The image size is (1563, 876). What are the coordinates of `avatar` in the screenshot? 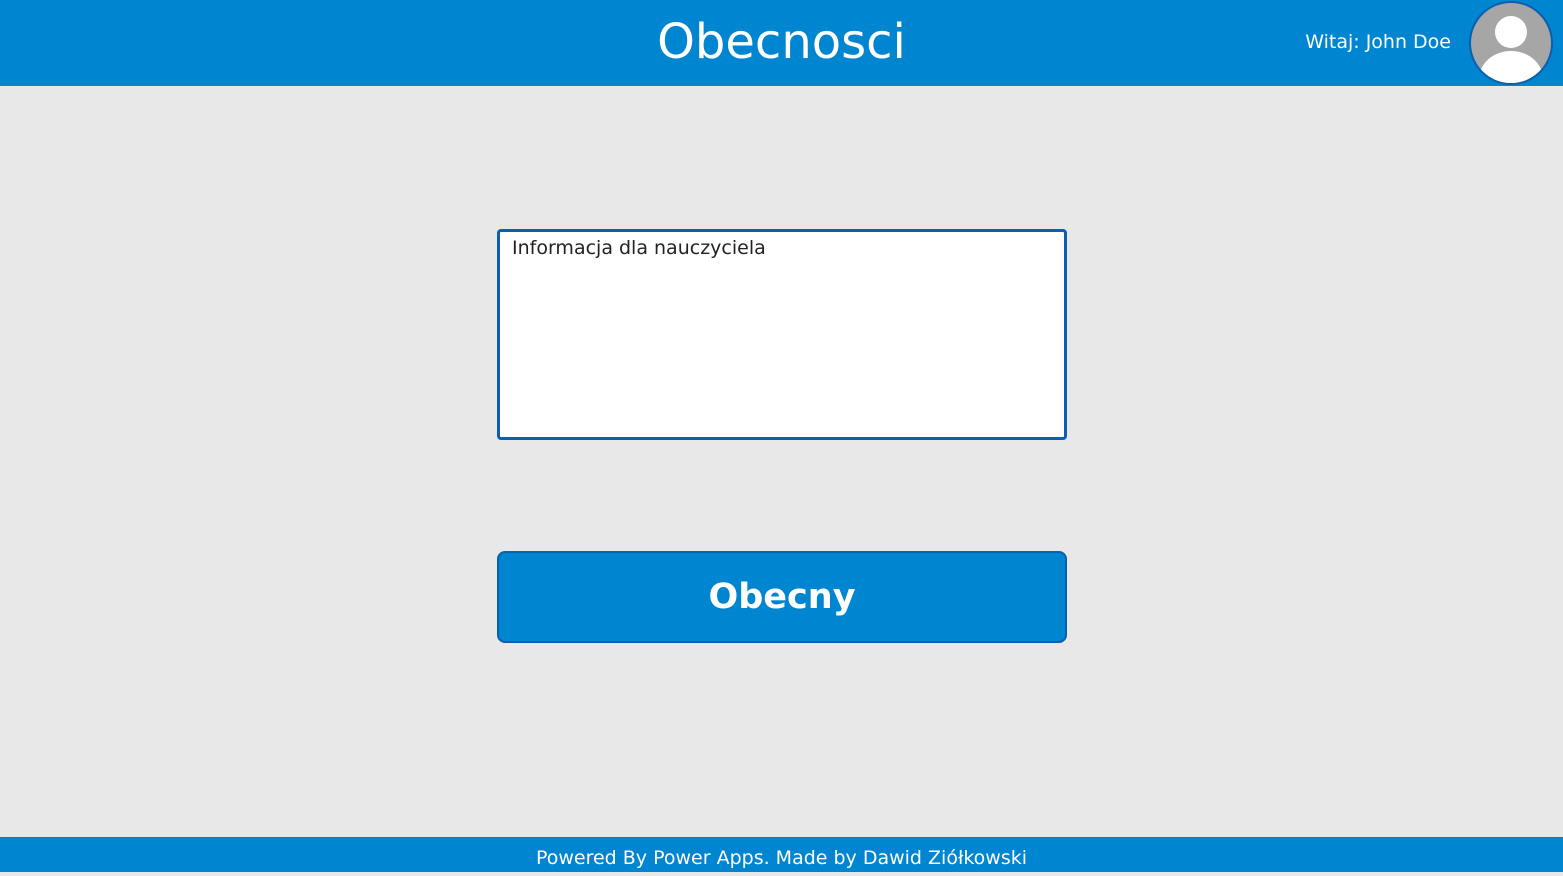 It's located at (1511, 43).